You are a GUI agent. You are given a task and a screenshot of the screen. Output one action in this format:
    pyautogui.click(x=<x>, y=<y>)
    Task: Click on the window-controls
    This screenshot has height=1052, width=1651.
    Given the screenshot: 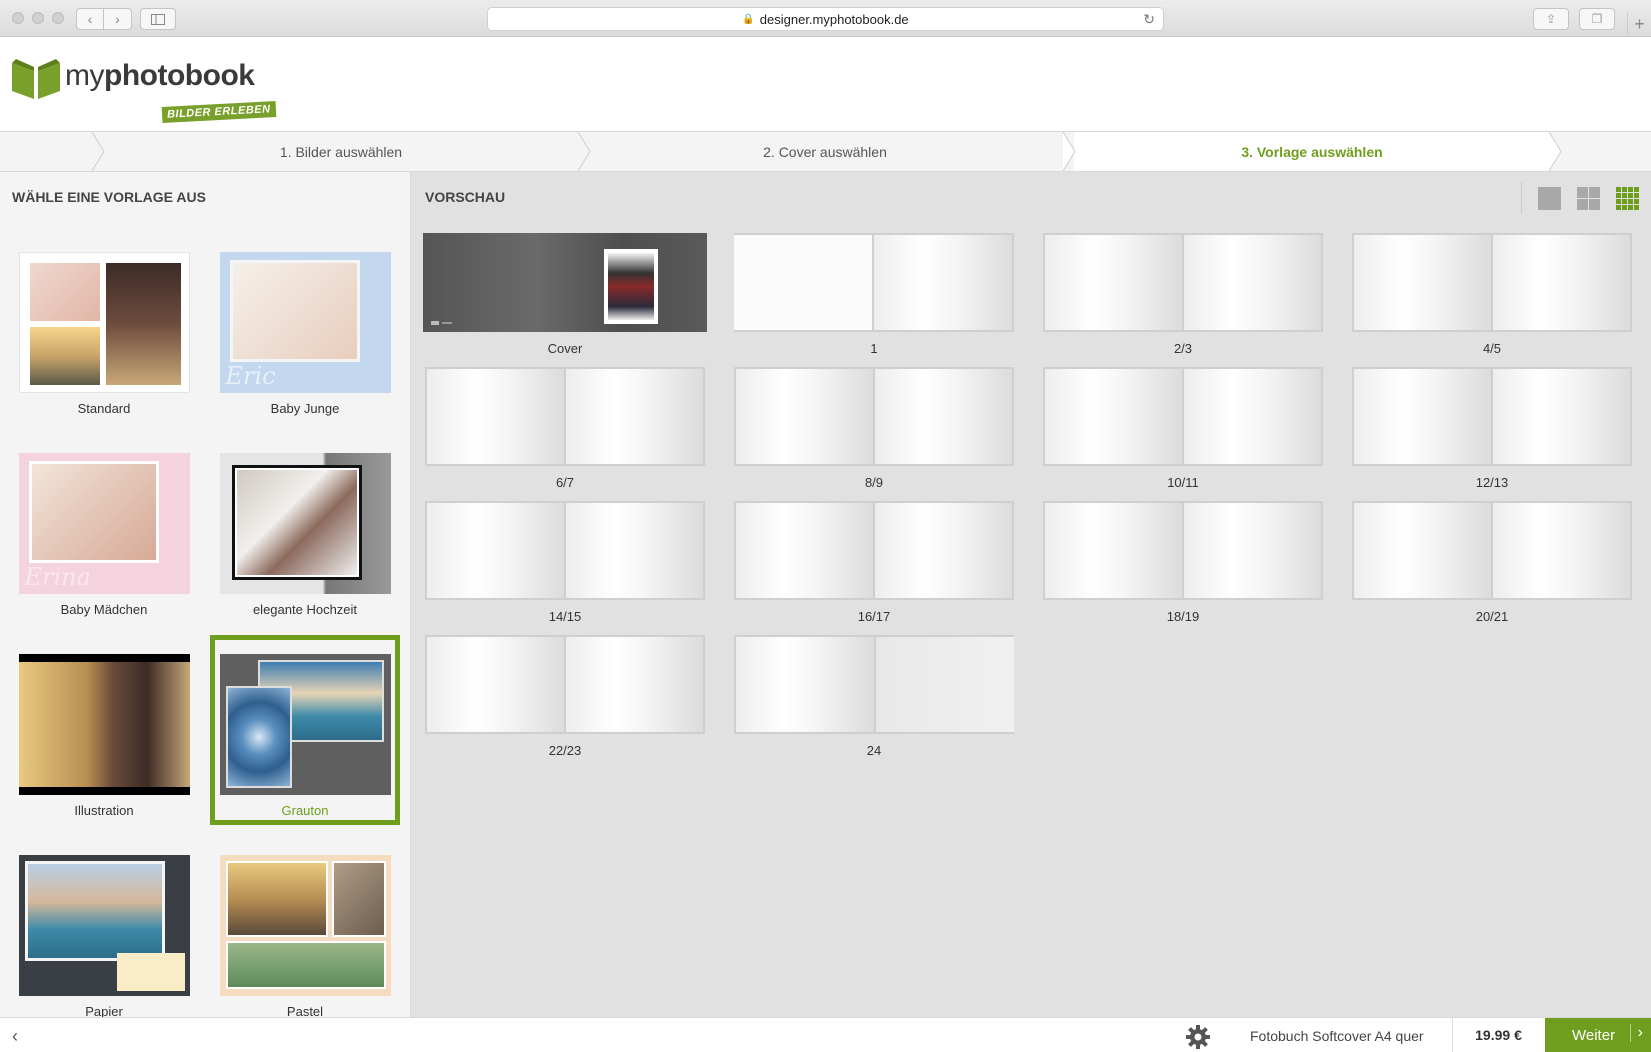 What is the action you would take?
    pyautogui.click(x=38, y=18)
    